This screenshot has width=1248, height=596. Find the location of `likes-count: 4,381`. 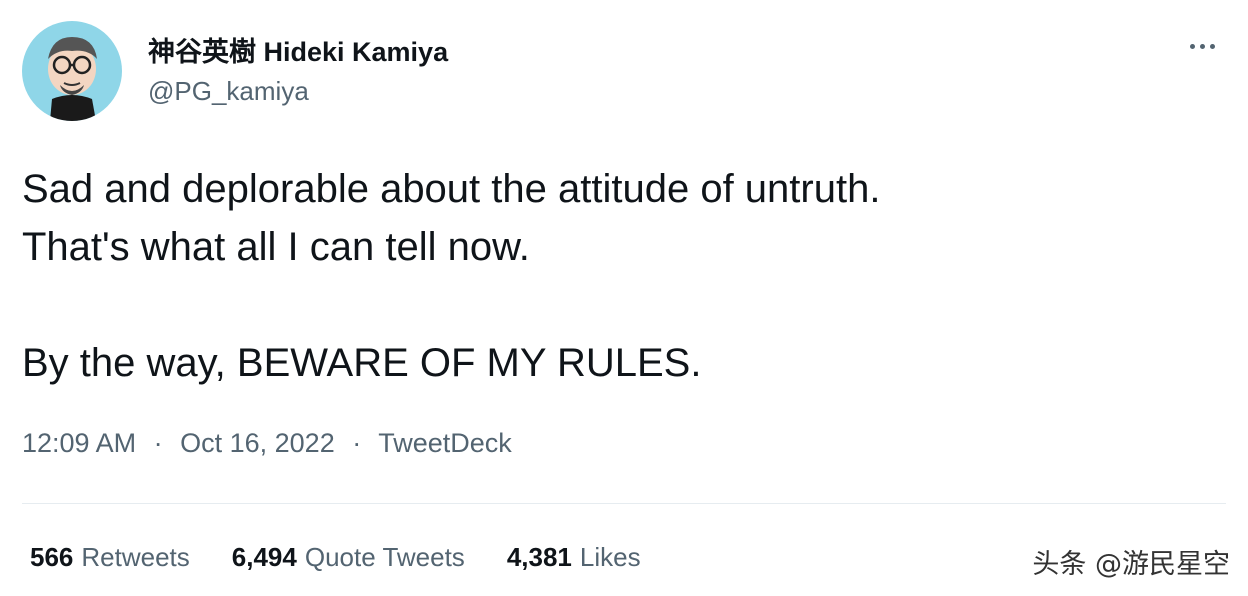

likes-count: 4,381 is located at coordinates (539, 557).